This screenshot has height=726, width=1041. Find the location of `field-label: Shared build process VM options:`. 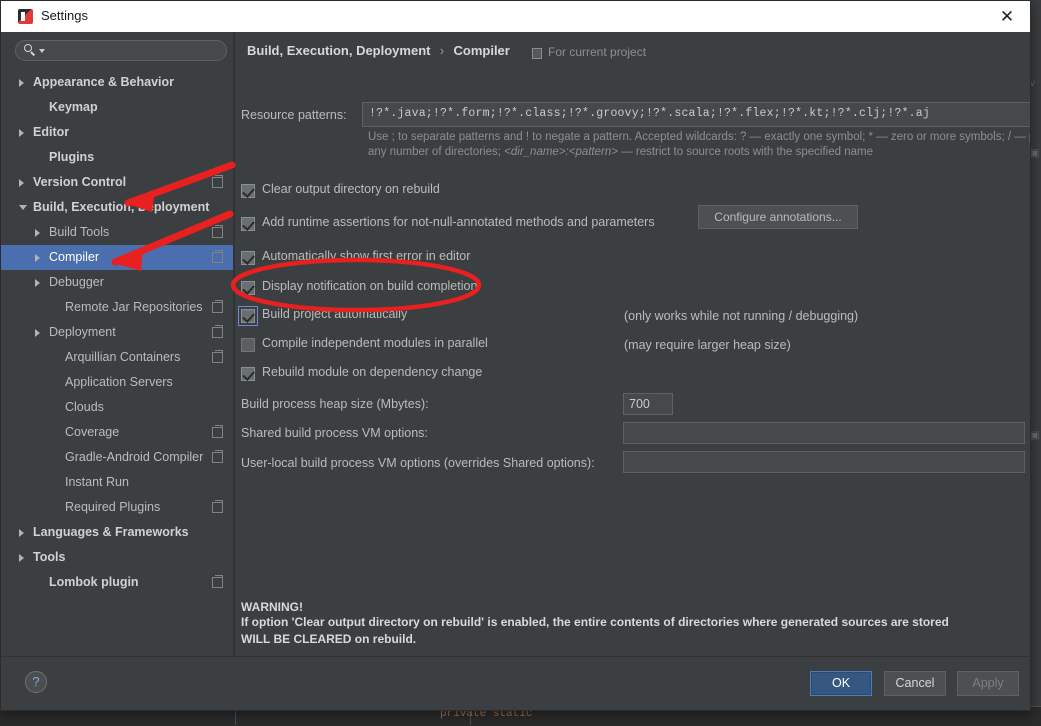

field-label: Shared build process VM options: is located at coordinates (334, 433).